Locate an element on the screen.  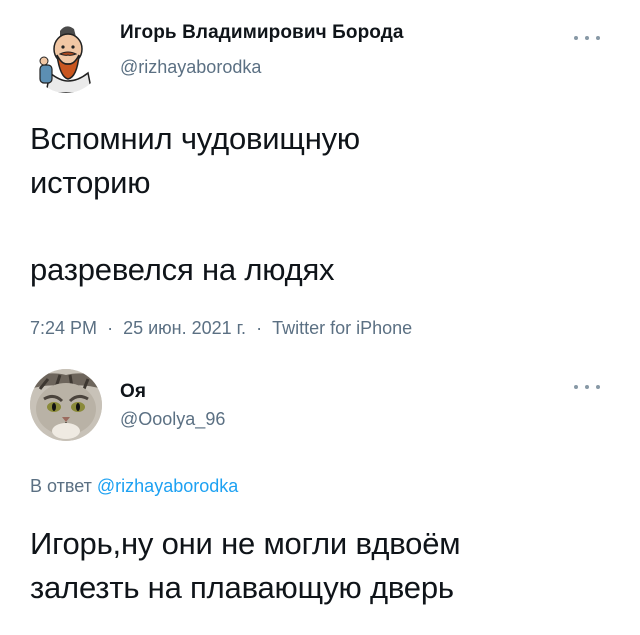
bearded-man-avatar-icon is located at coordinates (66, 59).